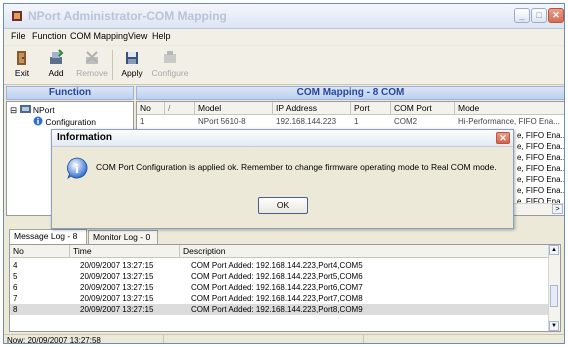 This screenshot has width=568, height=347. I want to click on remove-button: Remove, so click(92, 65).